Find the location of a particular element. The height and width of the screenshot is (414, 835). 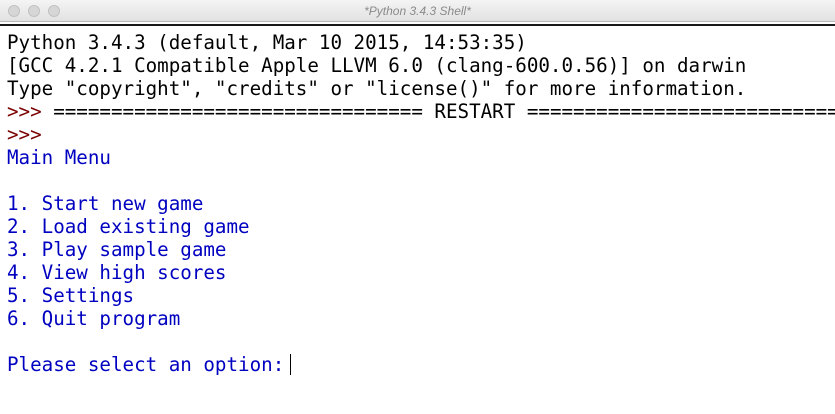

title-bar: *Python 3.4.3 Shell* is located at coordinates (417, 11).